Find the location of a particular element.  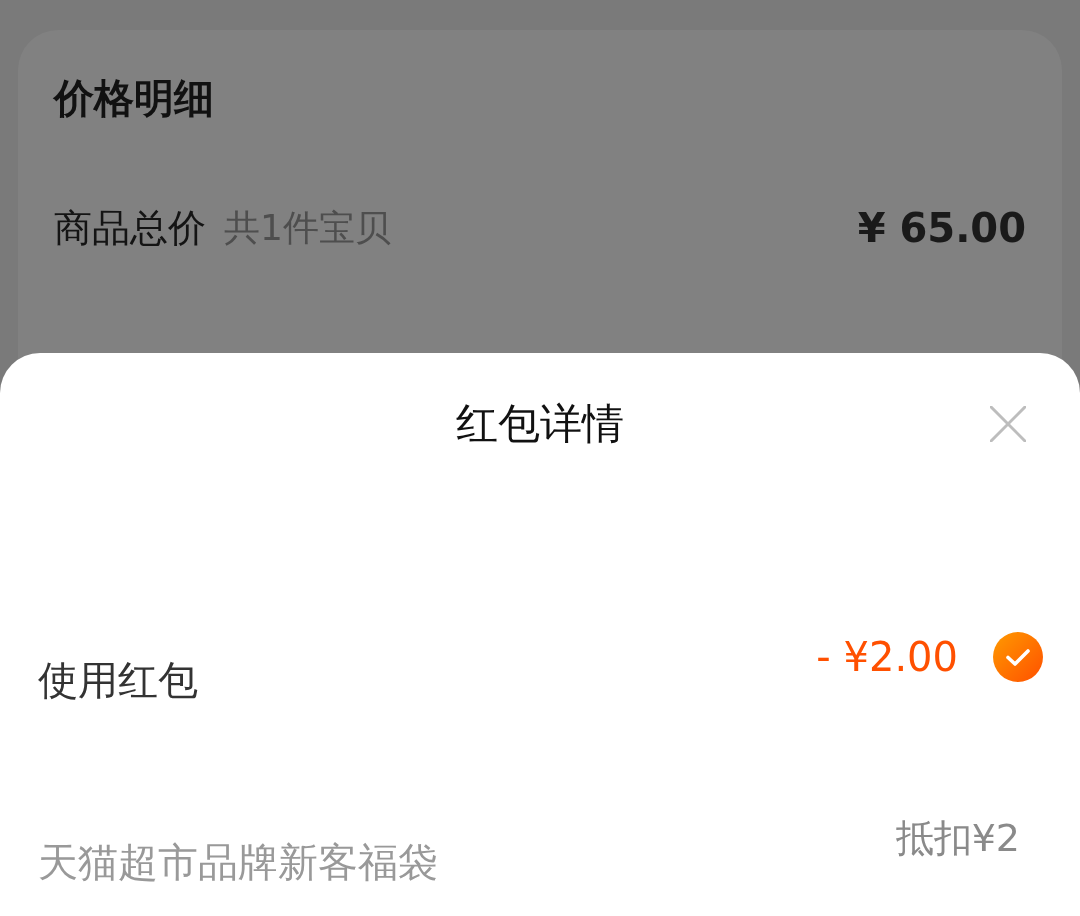

price-amount: ¥ 65.00 is located at coordinates (941, 228).